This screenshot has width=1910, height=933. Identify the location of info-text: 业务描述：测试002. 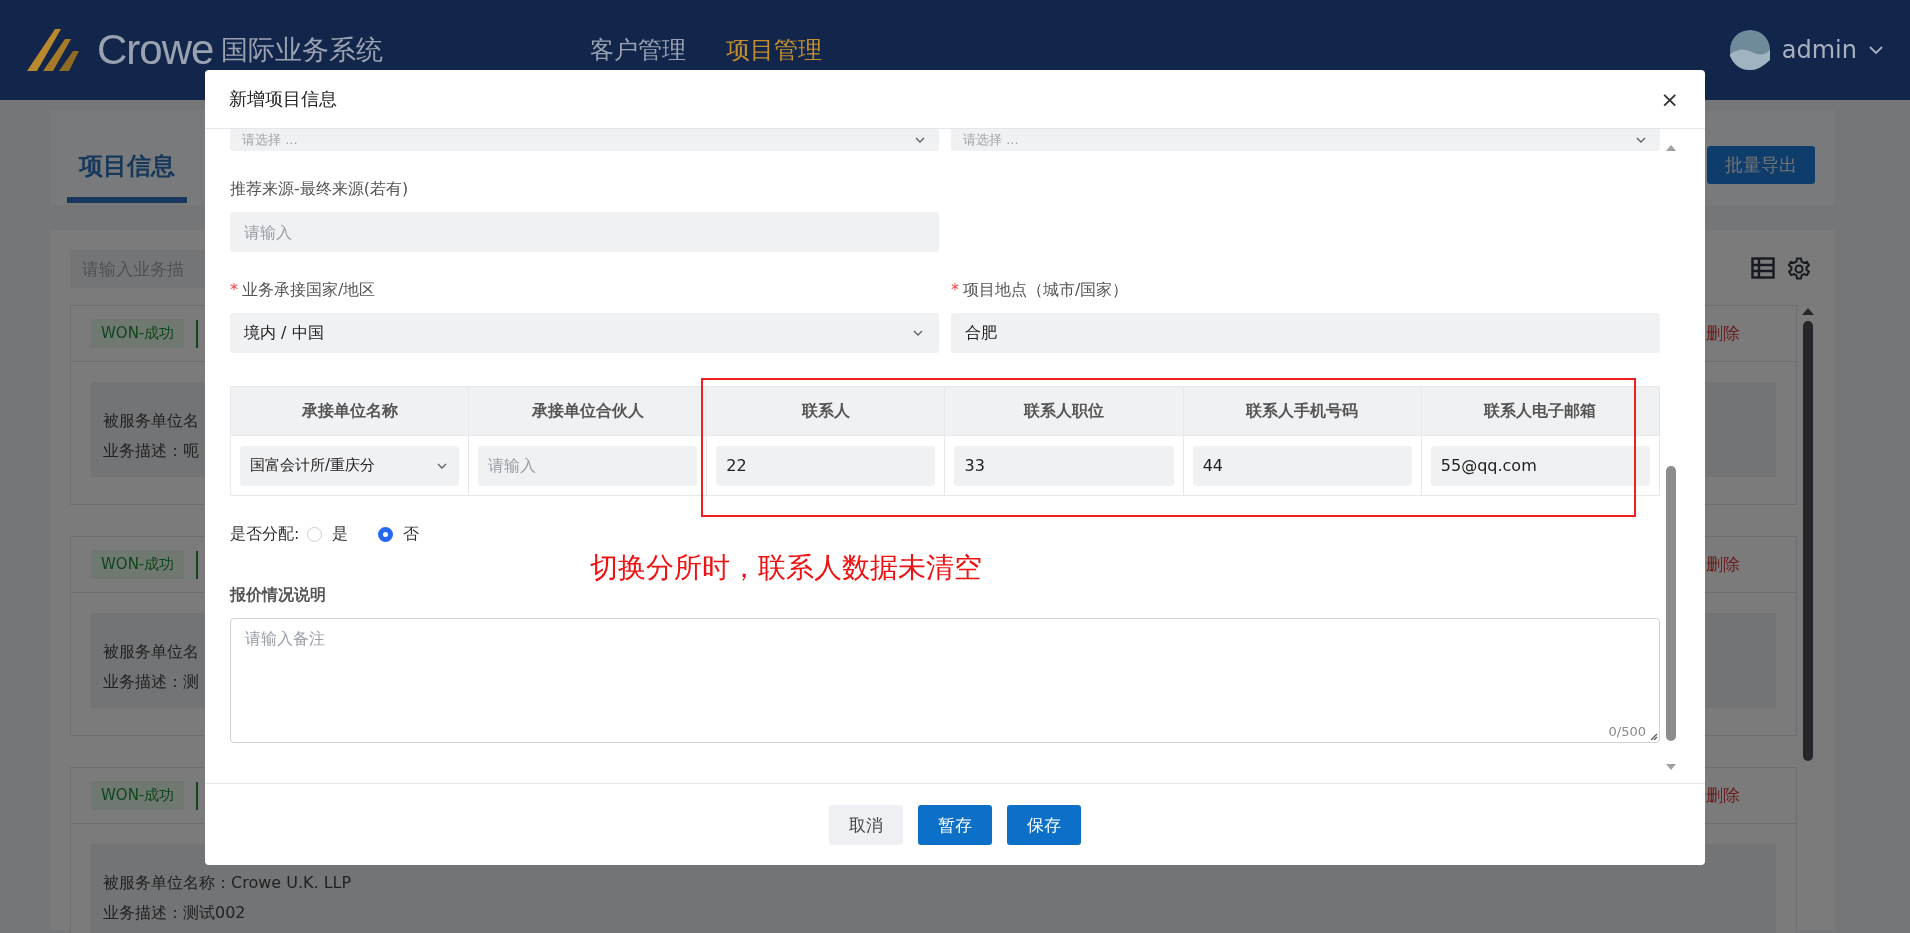
(174, 913).